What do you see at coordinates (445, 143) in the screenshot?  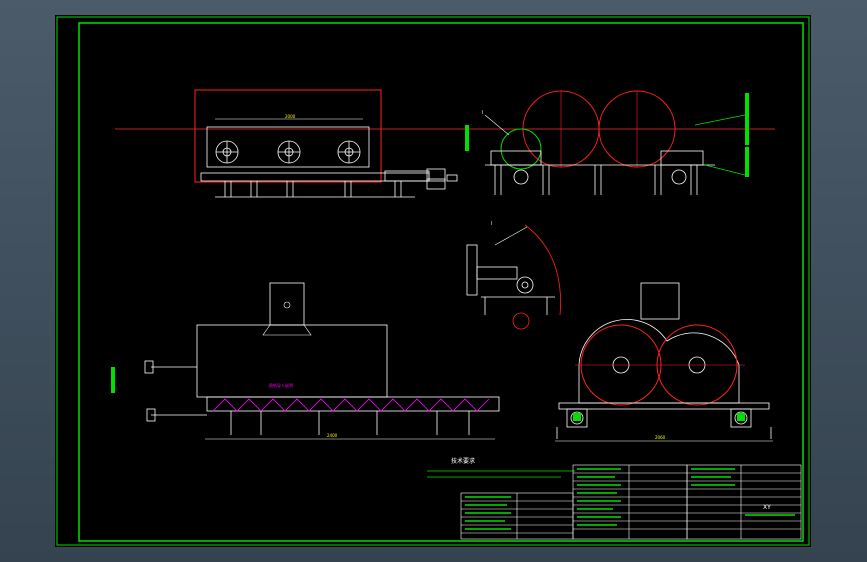 I see `front-view-top: 2000` at bounding box center [445, 143].